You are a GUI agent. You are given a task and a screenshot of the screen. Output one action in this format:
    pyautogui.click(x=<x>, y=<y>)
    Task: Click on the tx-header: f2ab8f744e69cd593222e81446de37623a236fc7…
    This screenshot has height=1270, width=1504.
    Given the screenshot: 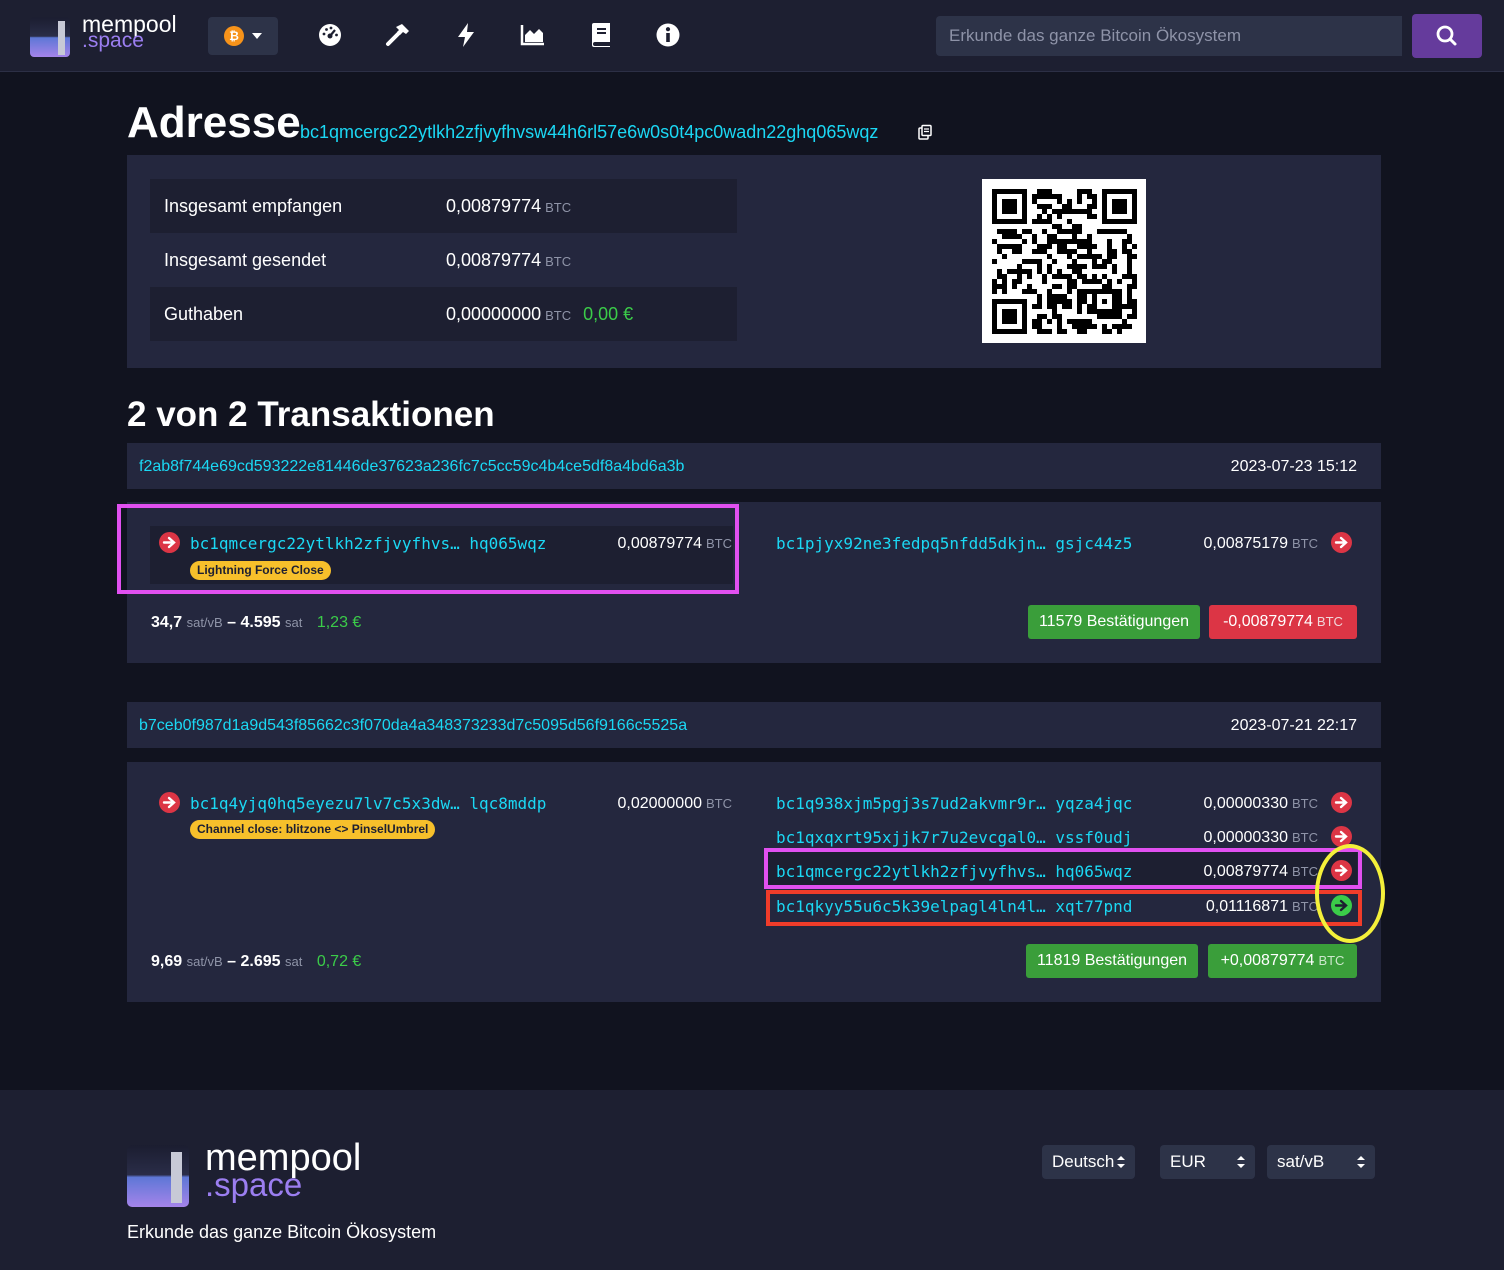 What is the action you would take?
    pyautogui.click(x=754, y=466)
    